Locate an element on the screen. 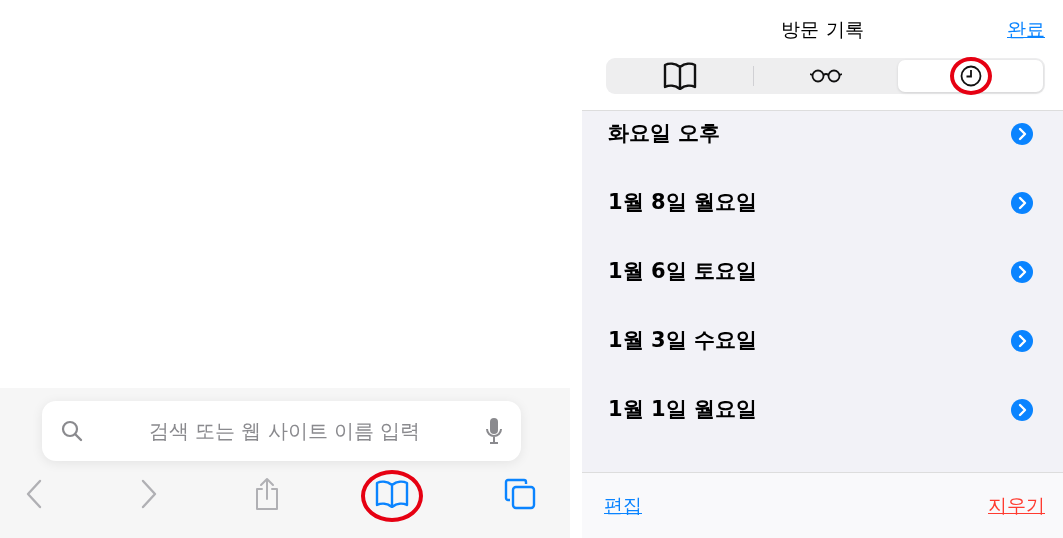 The height and width of the screenshot is (538, 1063). share-icon is located at coordinates (267, 494).